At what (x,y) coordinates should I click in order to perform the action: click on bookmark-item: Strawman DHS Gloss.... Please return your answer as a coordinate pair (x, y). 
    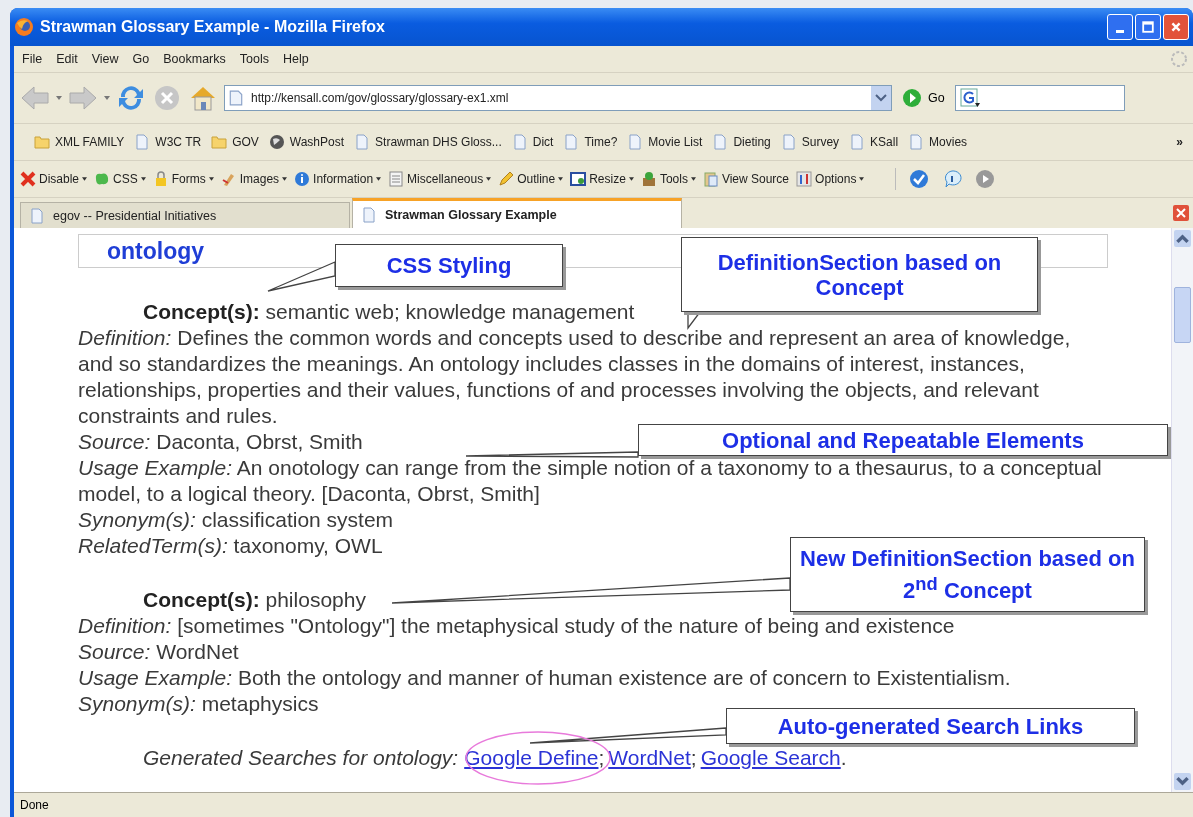
    Looking at the image, I should click on (428, 142).